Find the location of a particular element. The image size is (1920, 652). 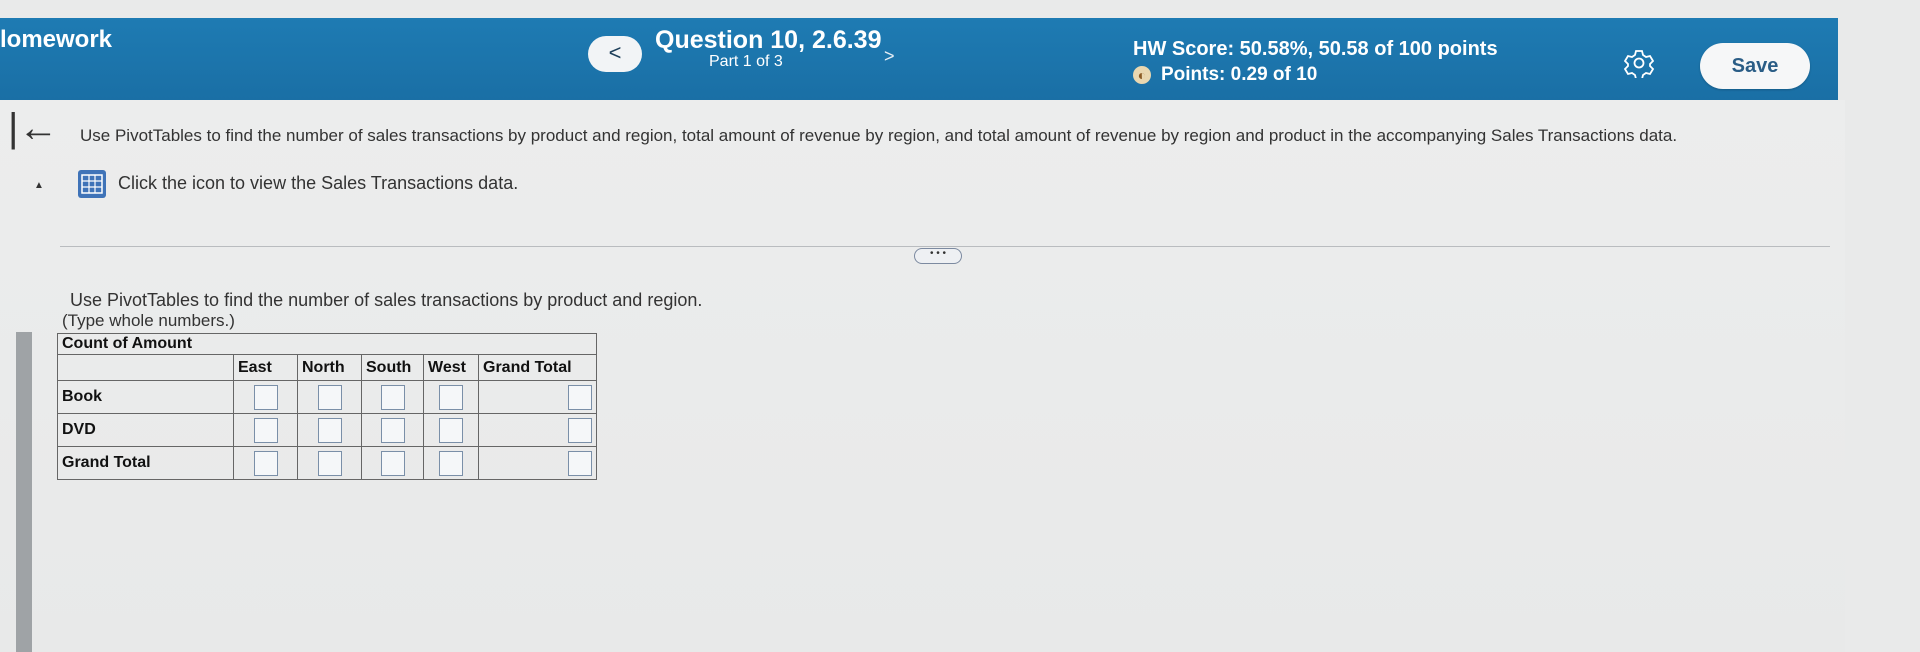

hw-score: HW Score: 50.58%, 50.58 of 100 points is located at coordinates (1315, 49).